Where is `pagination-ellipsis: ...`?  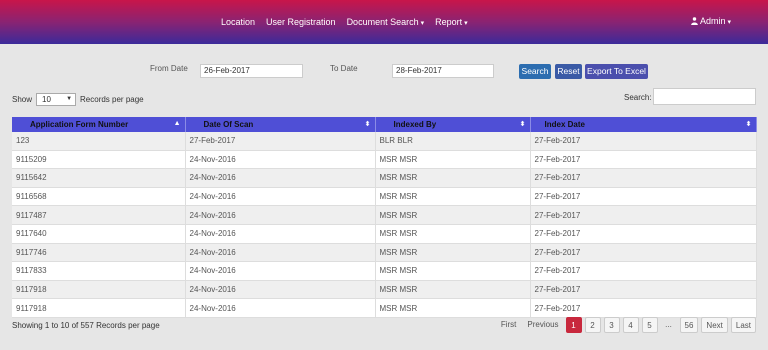 pagination-ellipsis: ... is located at coordinates (668, 324).